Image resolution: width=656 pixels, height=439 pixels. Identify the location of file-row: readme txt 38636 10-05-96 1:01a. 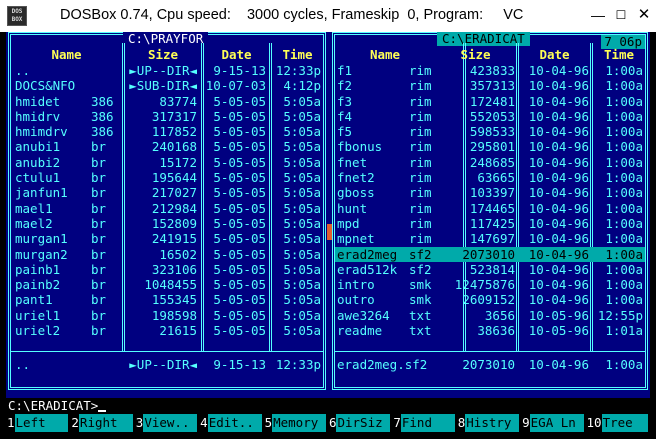
(490, 330).